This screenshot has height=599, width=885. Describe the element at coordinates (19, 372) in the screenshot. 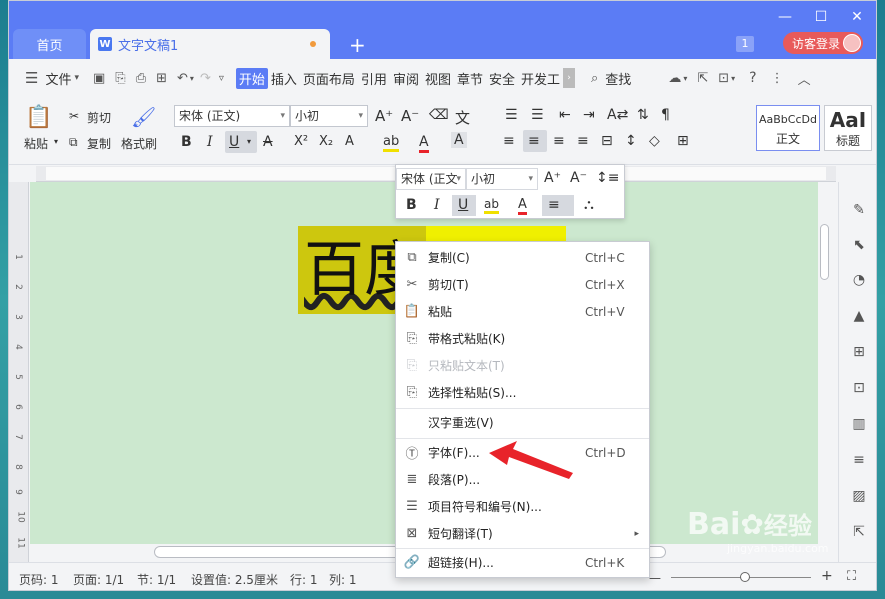

I see `vertical-ruler: 1 2 3 4 5 6 7 8 9 10 11` at that location.